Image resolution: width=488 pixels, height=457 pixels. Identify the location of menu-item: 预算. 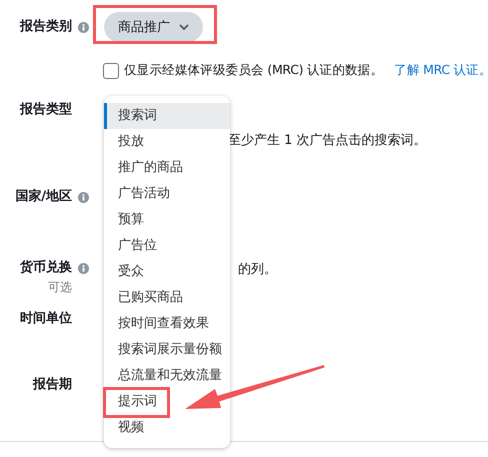
(167, 220).